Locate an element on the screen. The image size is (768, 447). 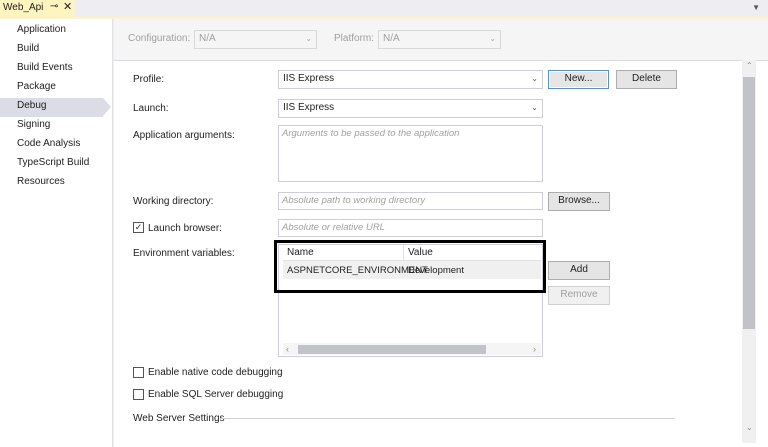
add-env-button: Add is located at coordinates (579, 270).